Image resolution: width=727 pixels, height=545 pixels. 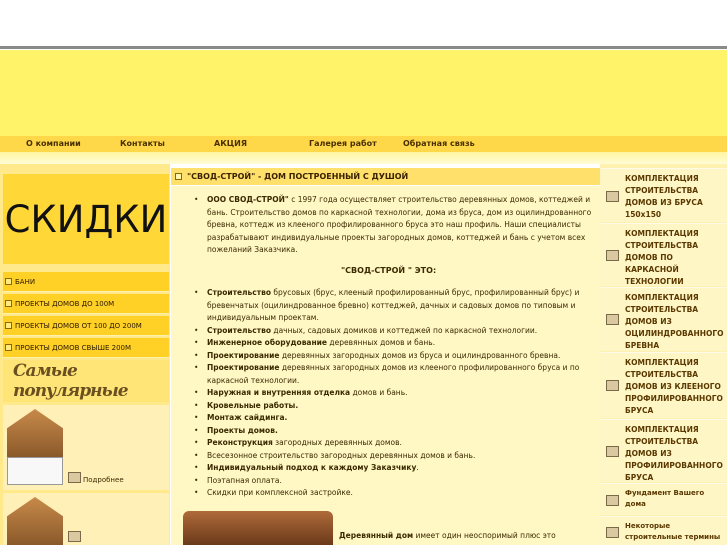 I want to click on popular-heading: Самые популярные, so click(x=86, y=381).